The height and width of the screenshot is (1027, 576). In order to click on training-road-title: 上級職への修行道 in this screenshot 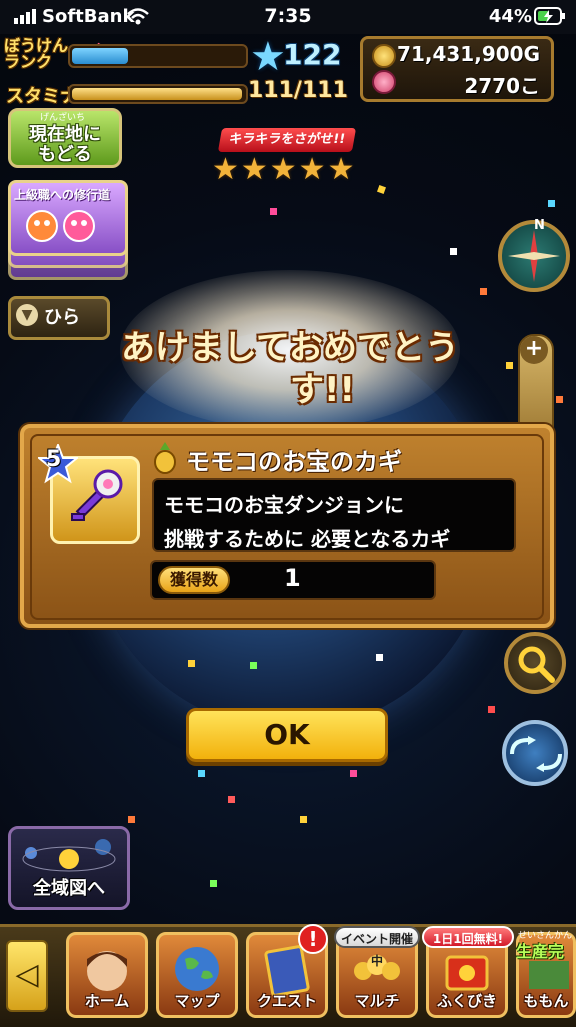, I will do `click(62, 195)`.